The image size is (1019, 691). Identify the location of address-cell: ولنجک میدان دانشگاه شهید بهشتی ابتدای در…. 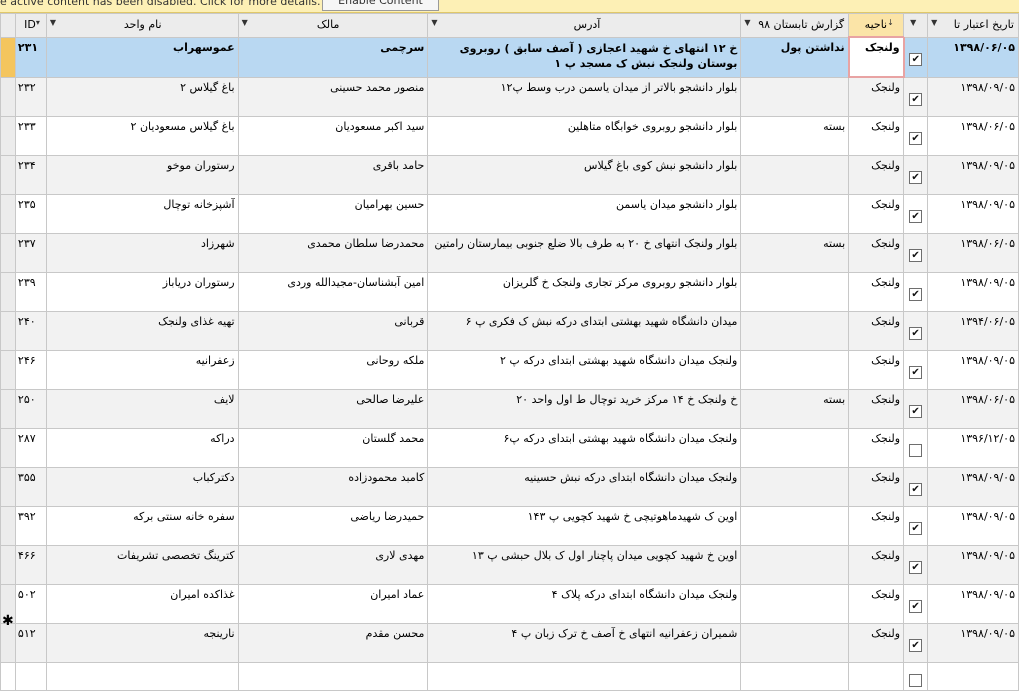
(584, 370).